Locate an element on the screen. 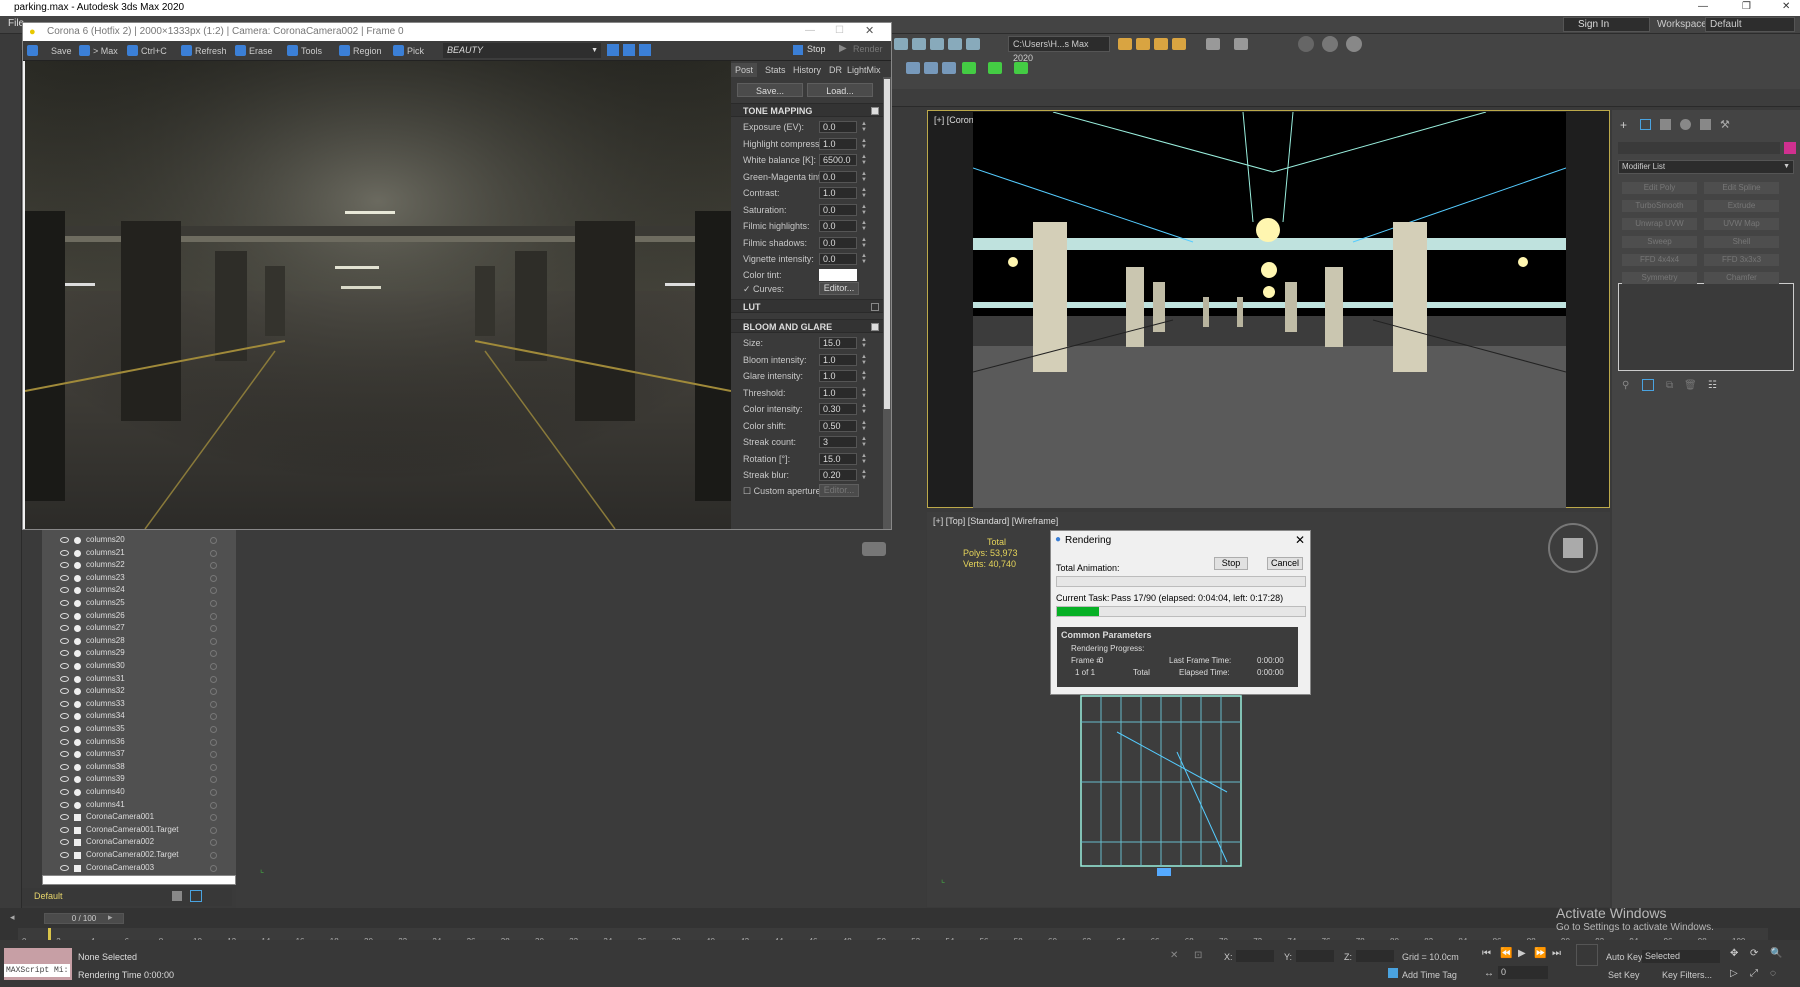 This screenshot has width=1800, height=987. bloom-param-value-field: 0.30 is located at coordinates (838, 409).